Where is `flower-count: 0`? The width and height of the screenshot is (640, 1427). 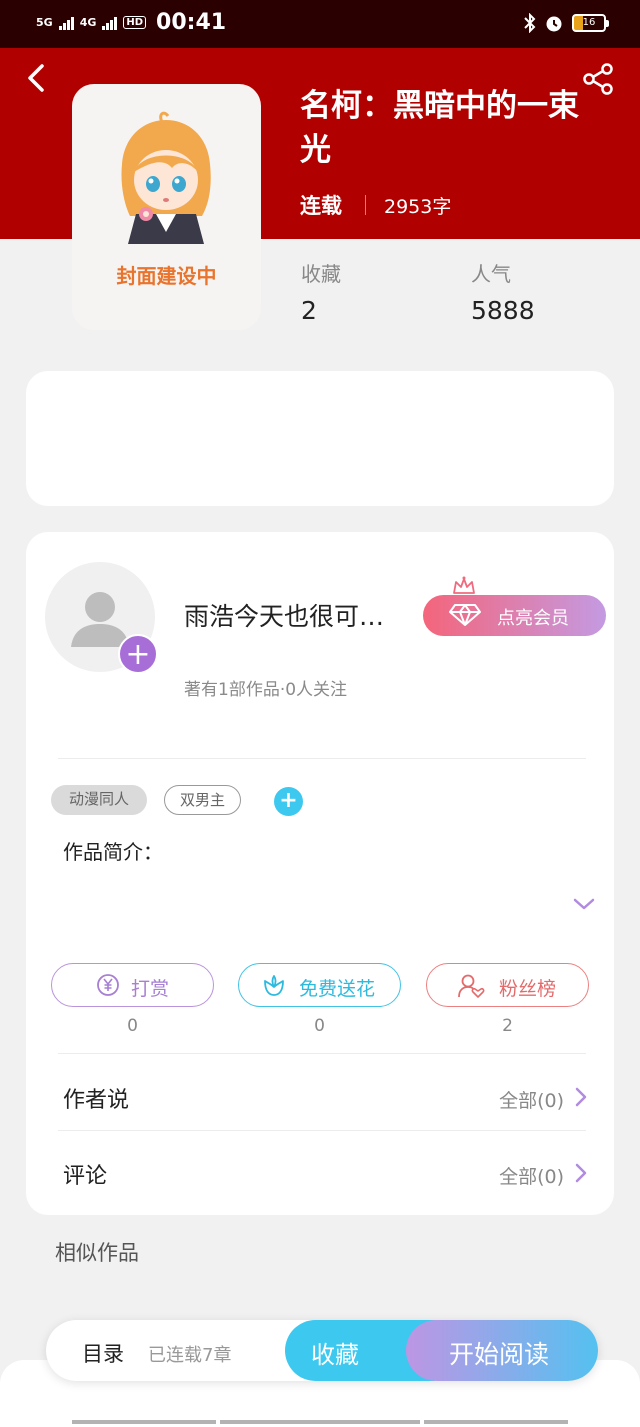 flower-count: 0 is located at coordinates (319, 1026).